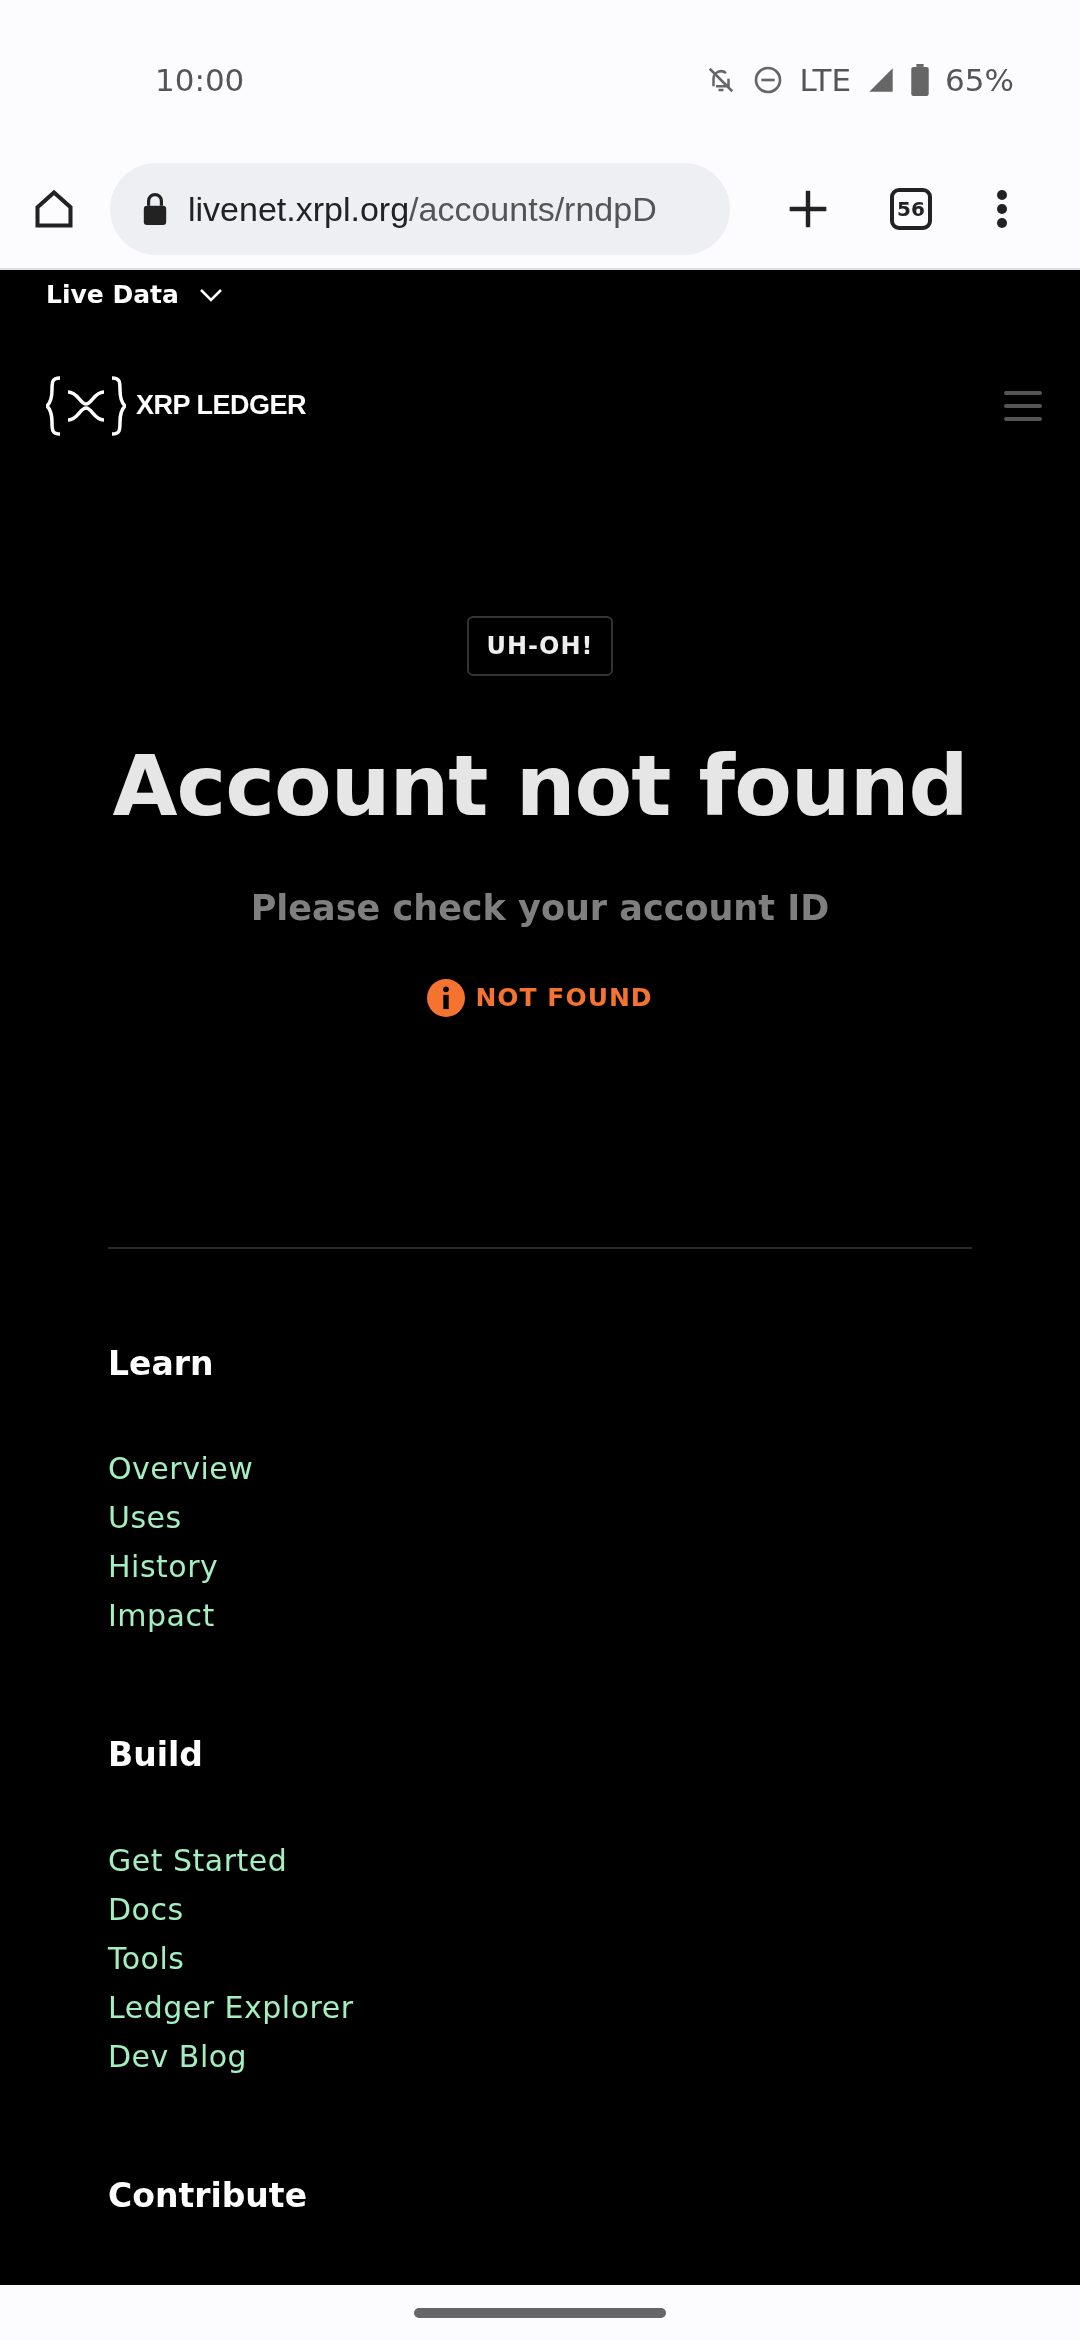 The image size is (1080, 2340). What do you see at coordinates (198, 1860) in the screenshot?
I see `footer-link: Get Started` at bounding box center [198, 1860].